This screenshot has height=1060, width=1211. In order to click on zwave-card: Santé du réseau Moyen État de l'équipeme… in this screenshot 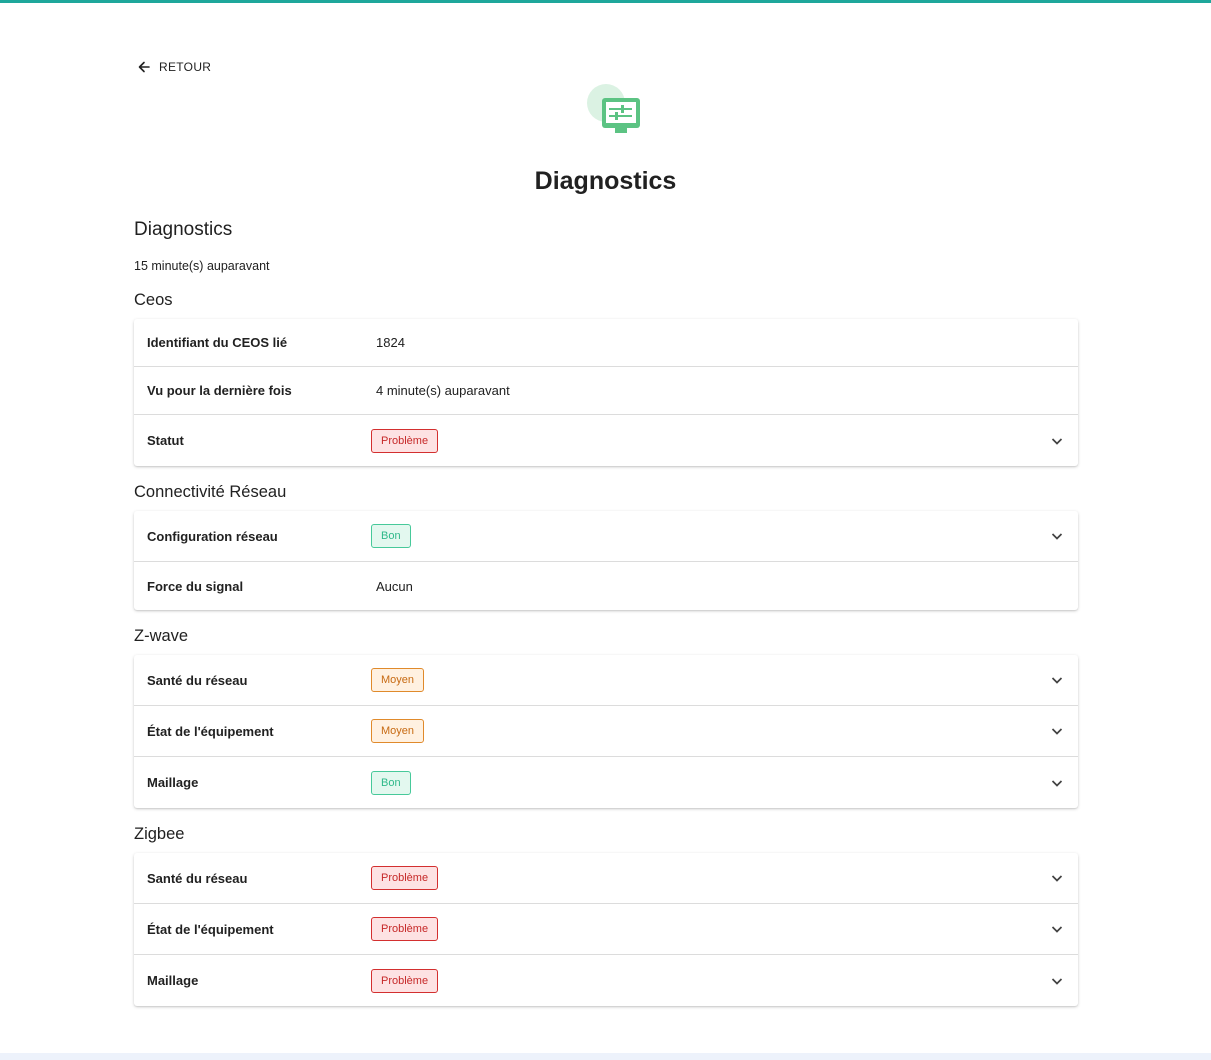, I will do `click(606, 731)`.